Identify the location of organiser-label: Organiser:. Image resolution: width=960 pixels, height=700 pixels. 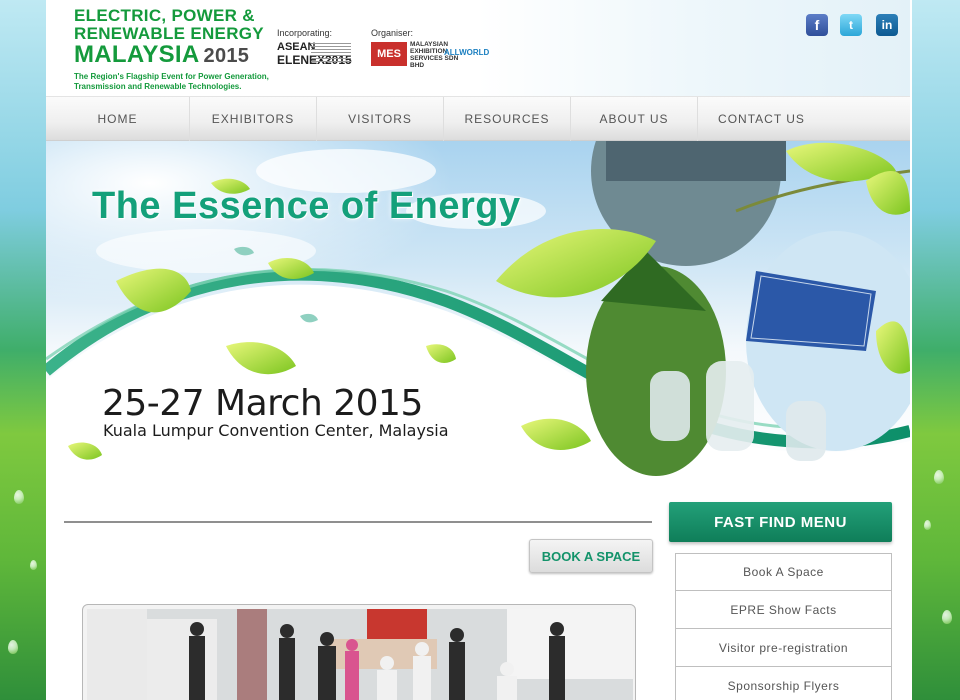
(392, 33).